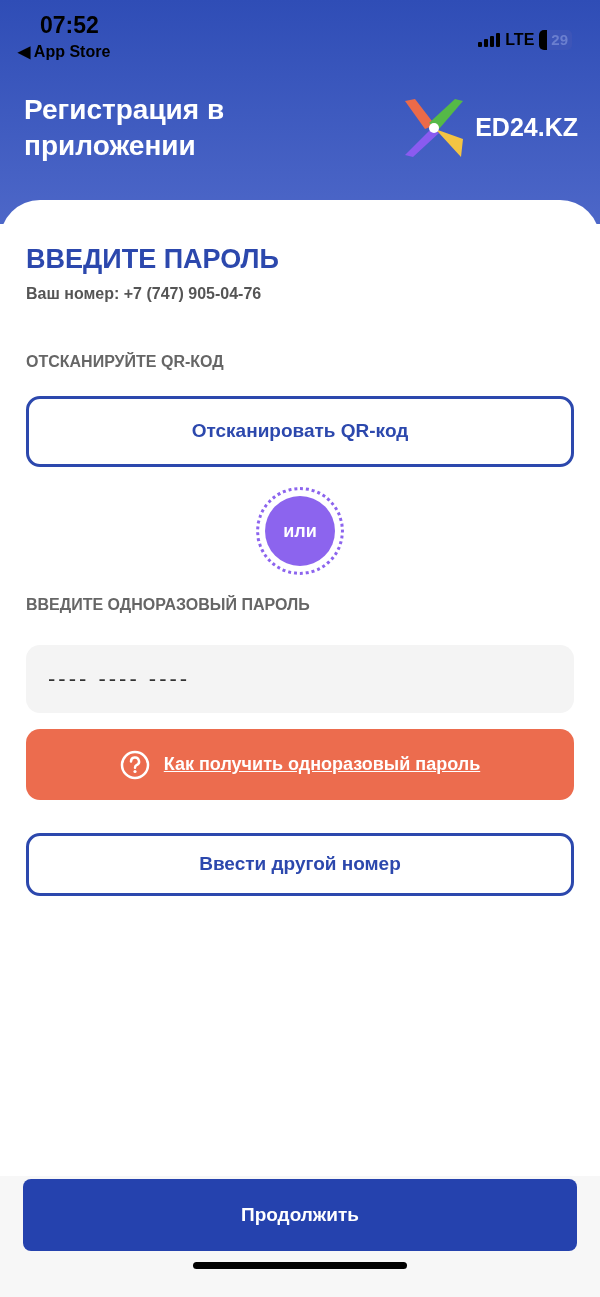 This screenshot has height=1297, width=600. Describe the element at coordinates (434, 128) in the screenshot. I see `pinwheel-logo-icon` at that location.